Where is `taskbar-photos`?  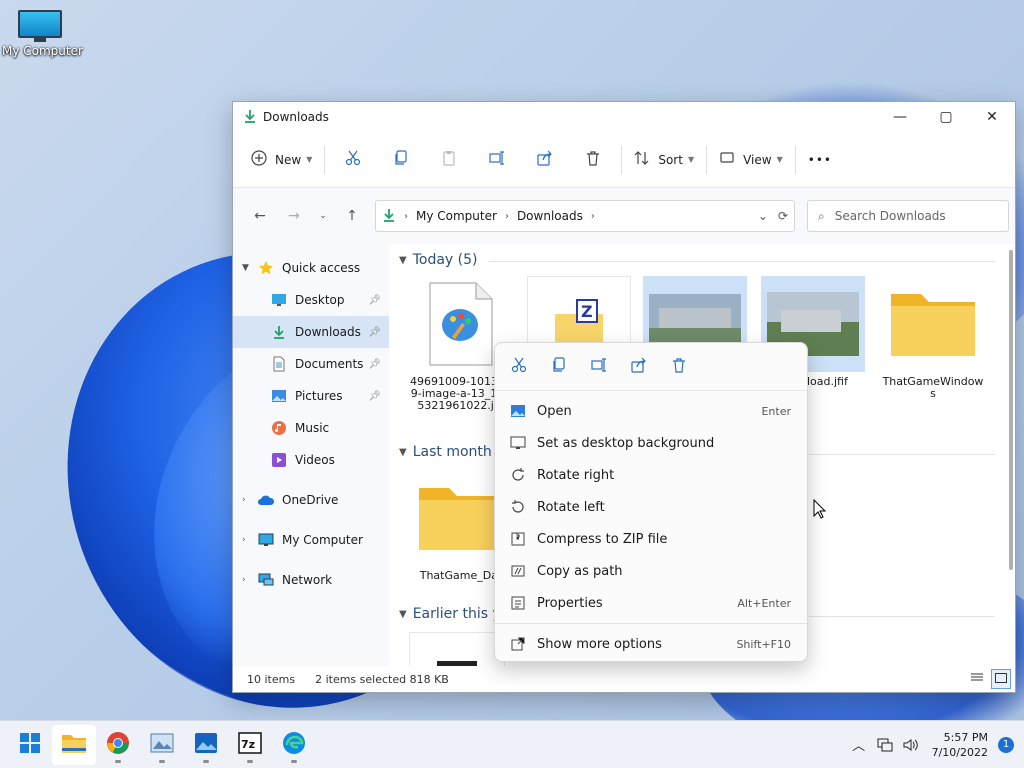 taskbar-photos is located at coordinates (206, 745).